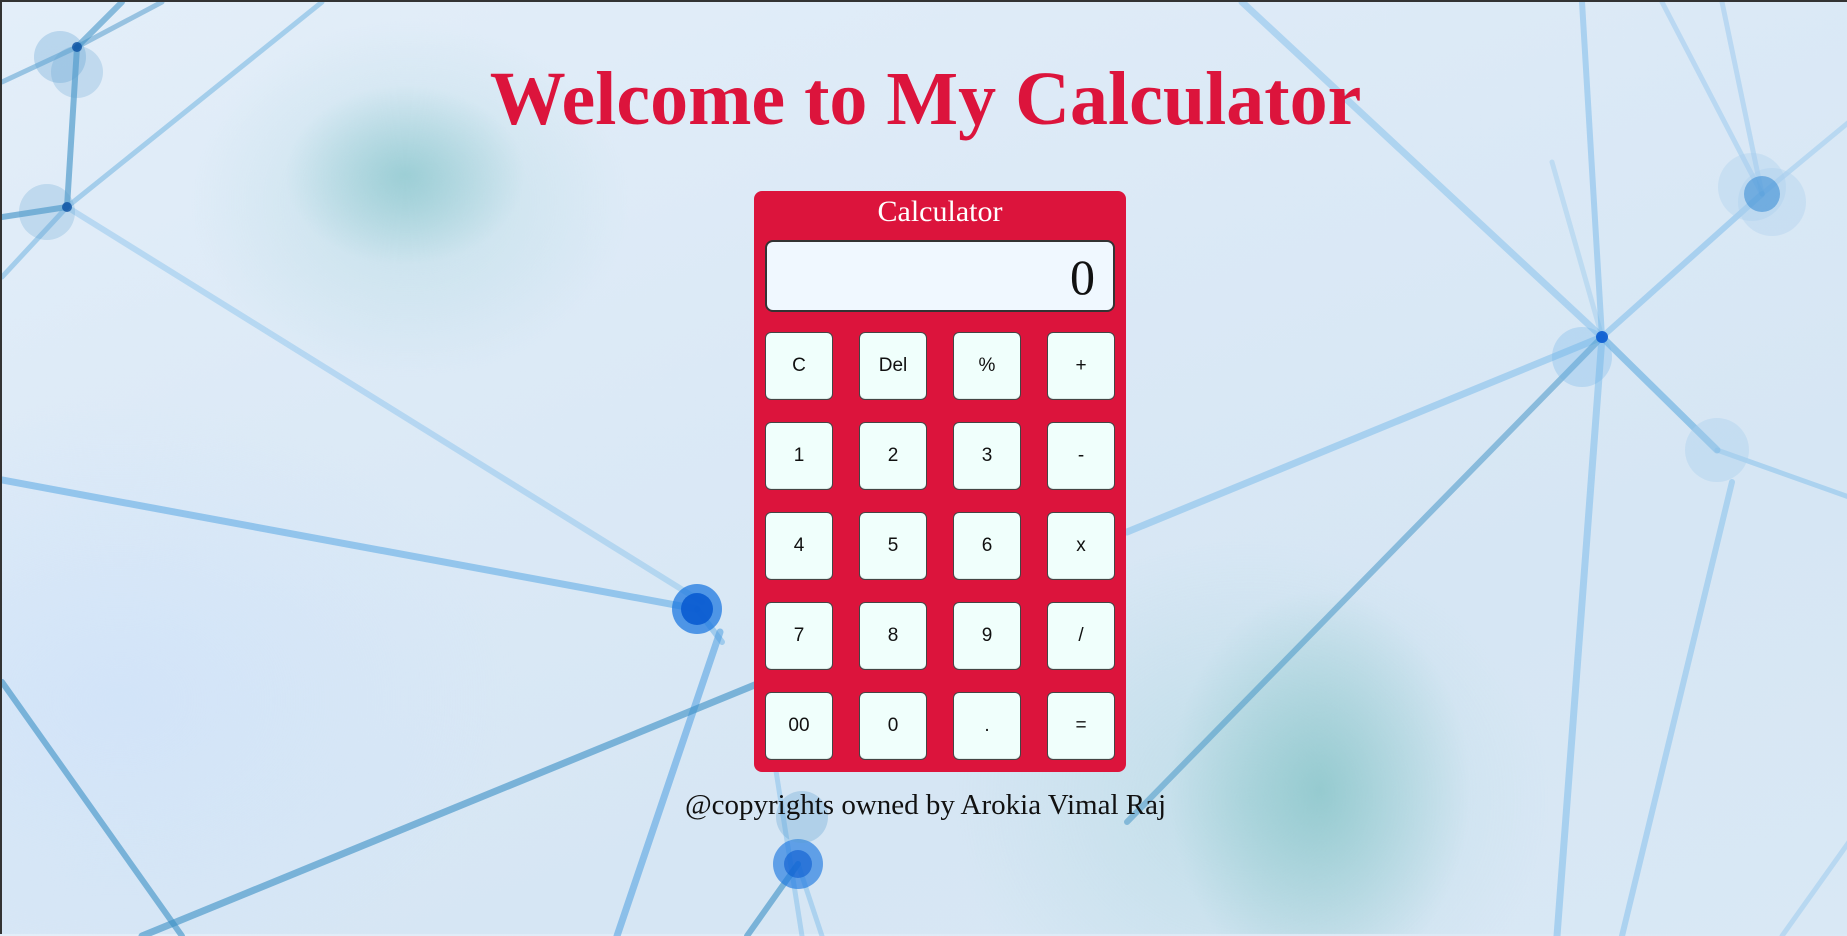 The image size is (1847, 936). I want to click on key-divide: /, so click(1081, 636).